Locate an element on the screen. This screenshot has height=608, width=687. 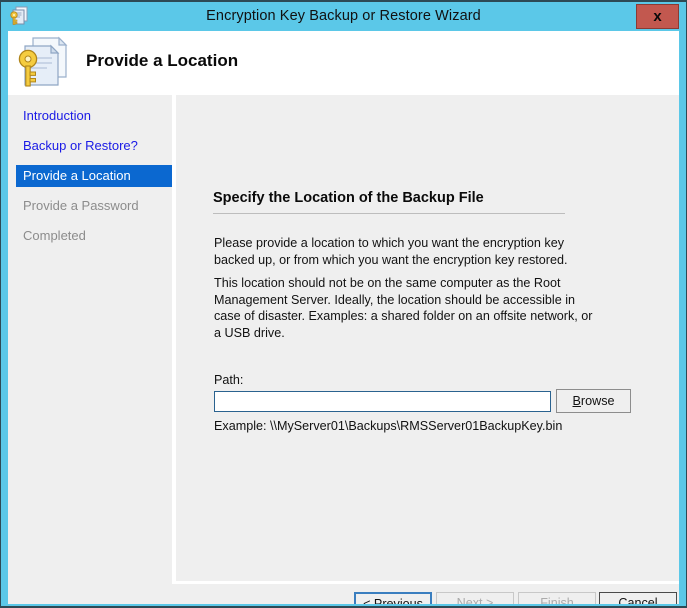
sidebar-item-provide-a-password: Provide a Password is located at coordinates (81, 205).